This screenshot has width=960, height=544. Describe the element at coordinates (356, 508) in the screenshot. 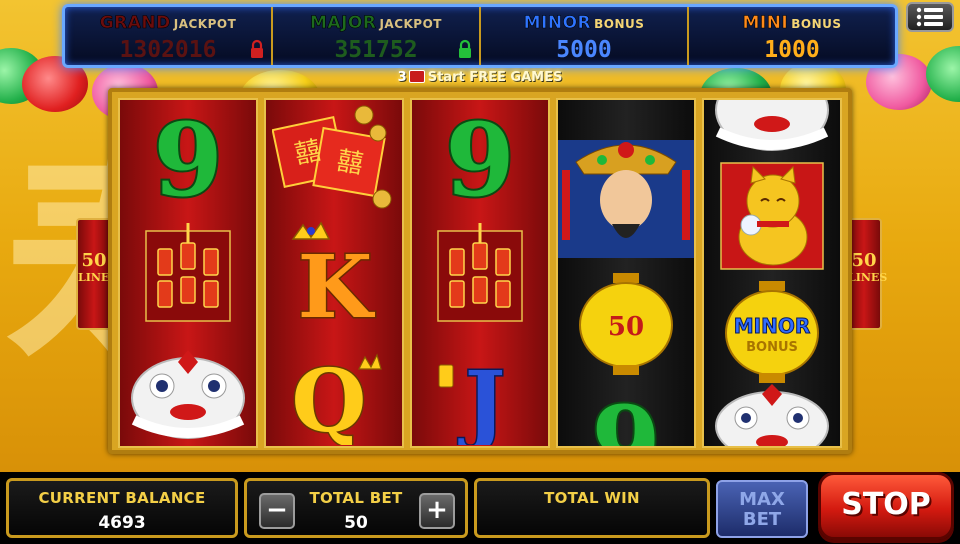

I see `total-bet-panel: TOTAL BET 50 − +` at that location.